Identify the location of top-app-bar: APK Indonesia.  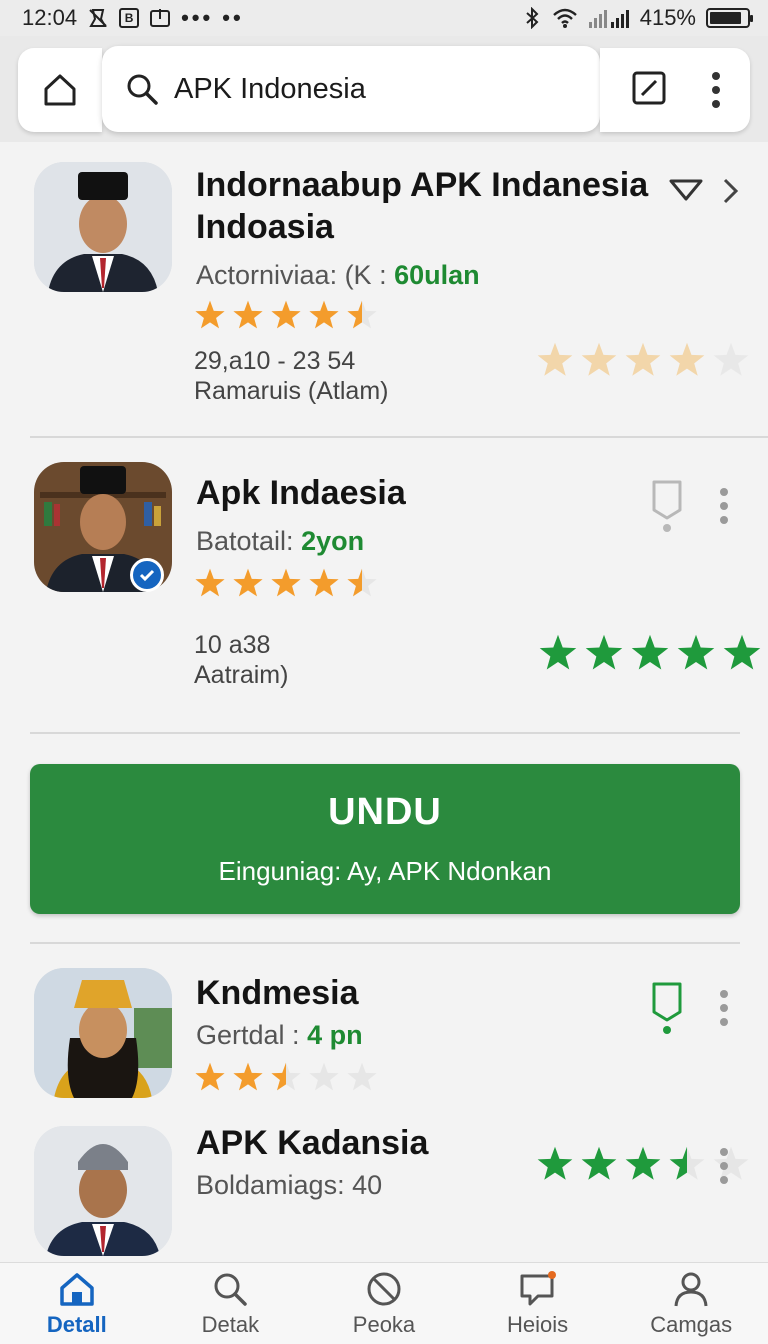
(384, 89).